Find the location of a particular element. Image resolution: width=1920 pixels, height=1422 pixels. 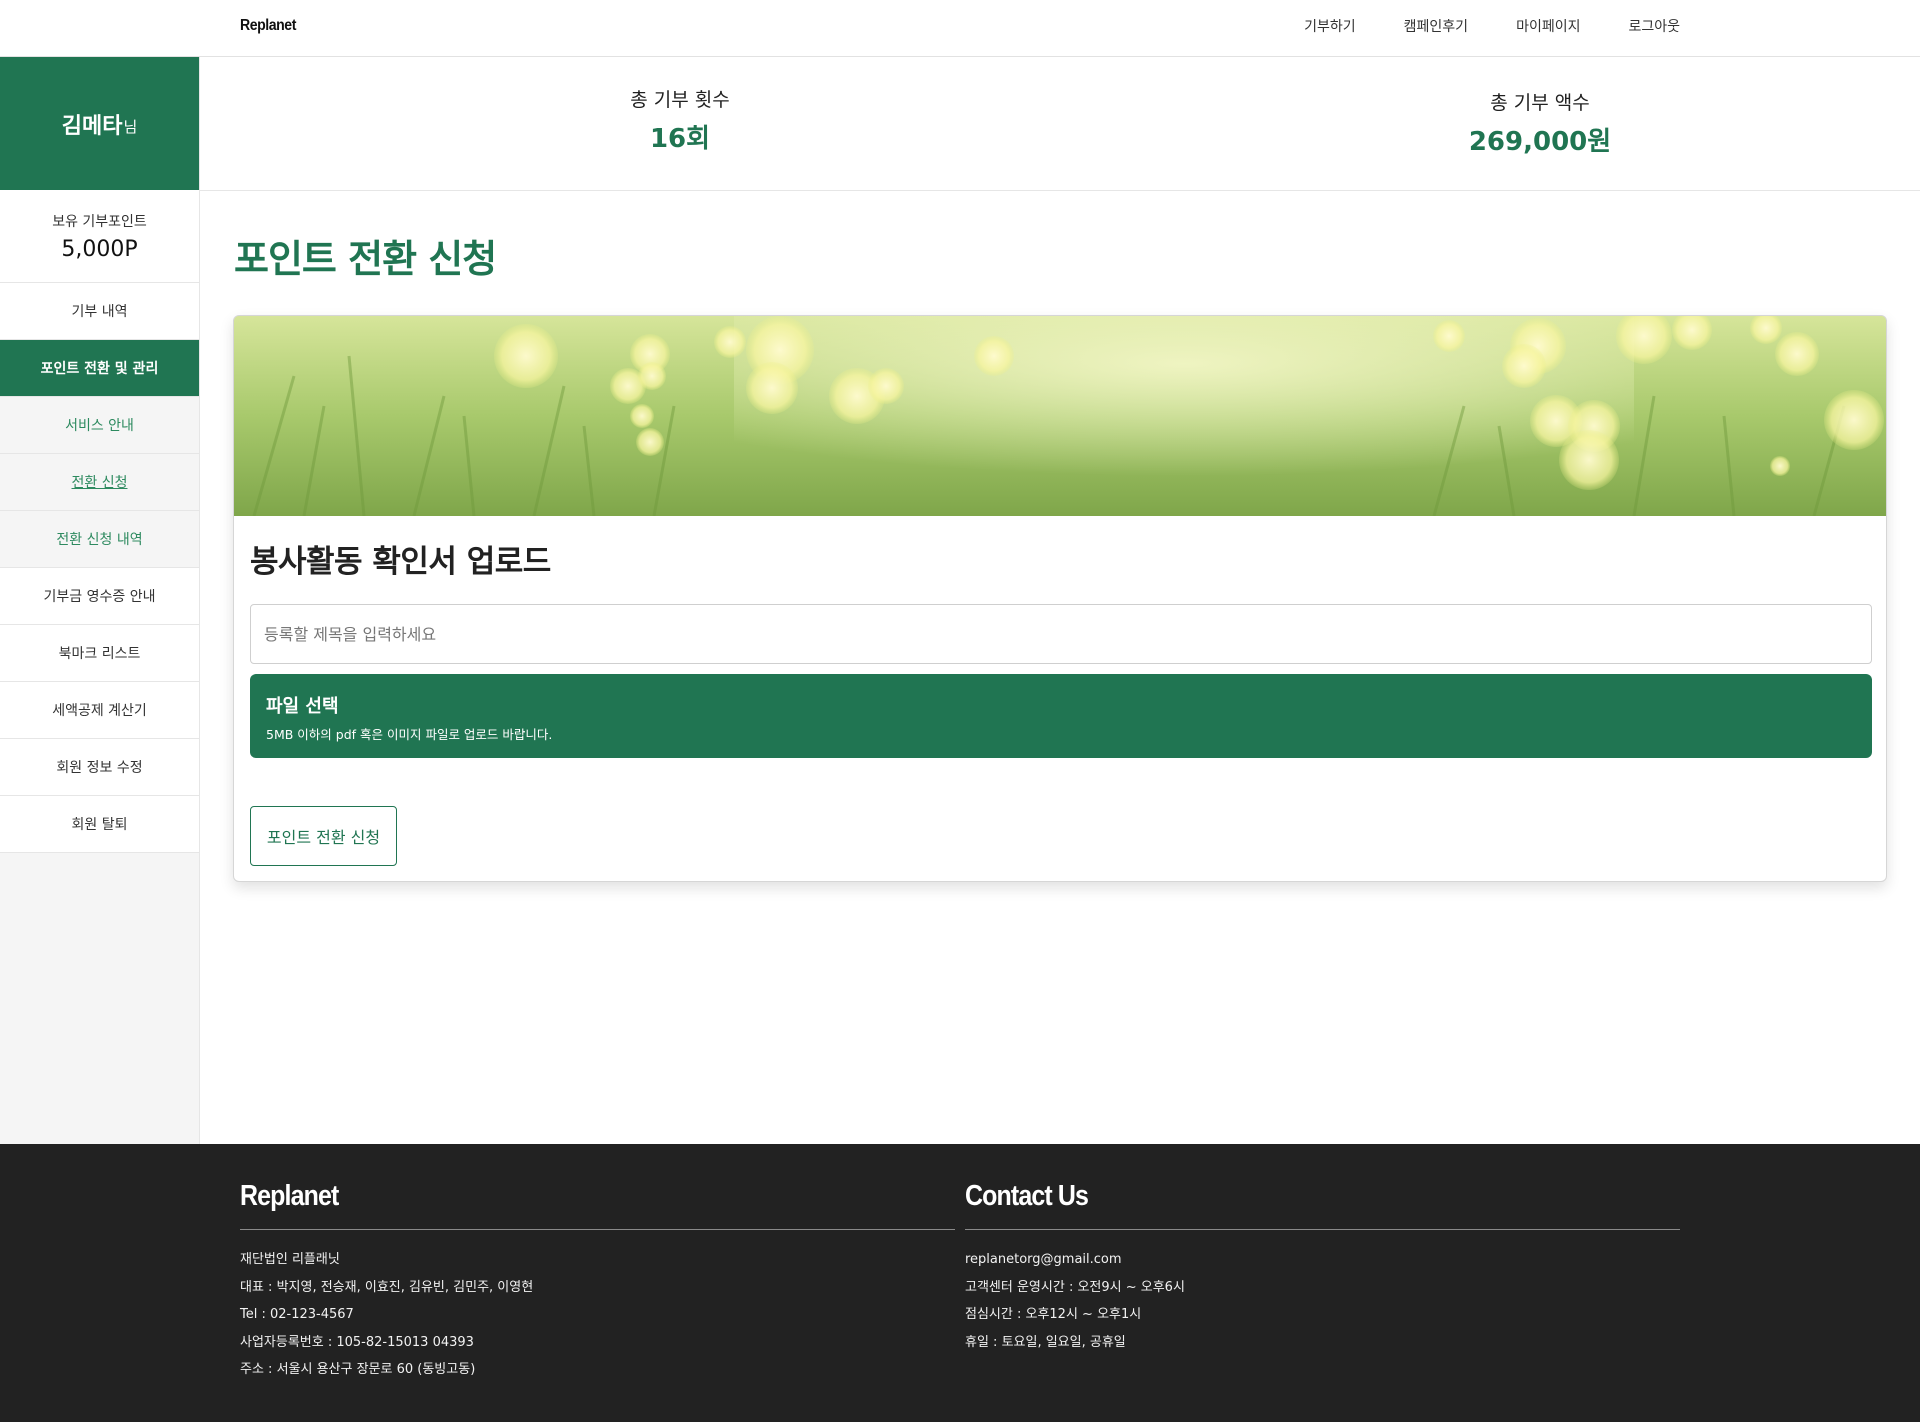

sidebar-item-conversion-request: 전환 신청 is located at coordinates (99, 482).